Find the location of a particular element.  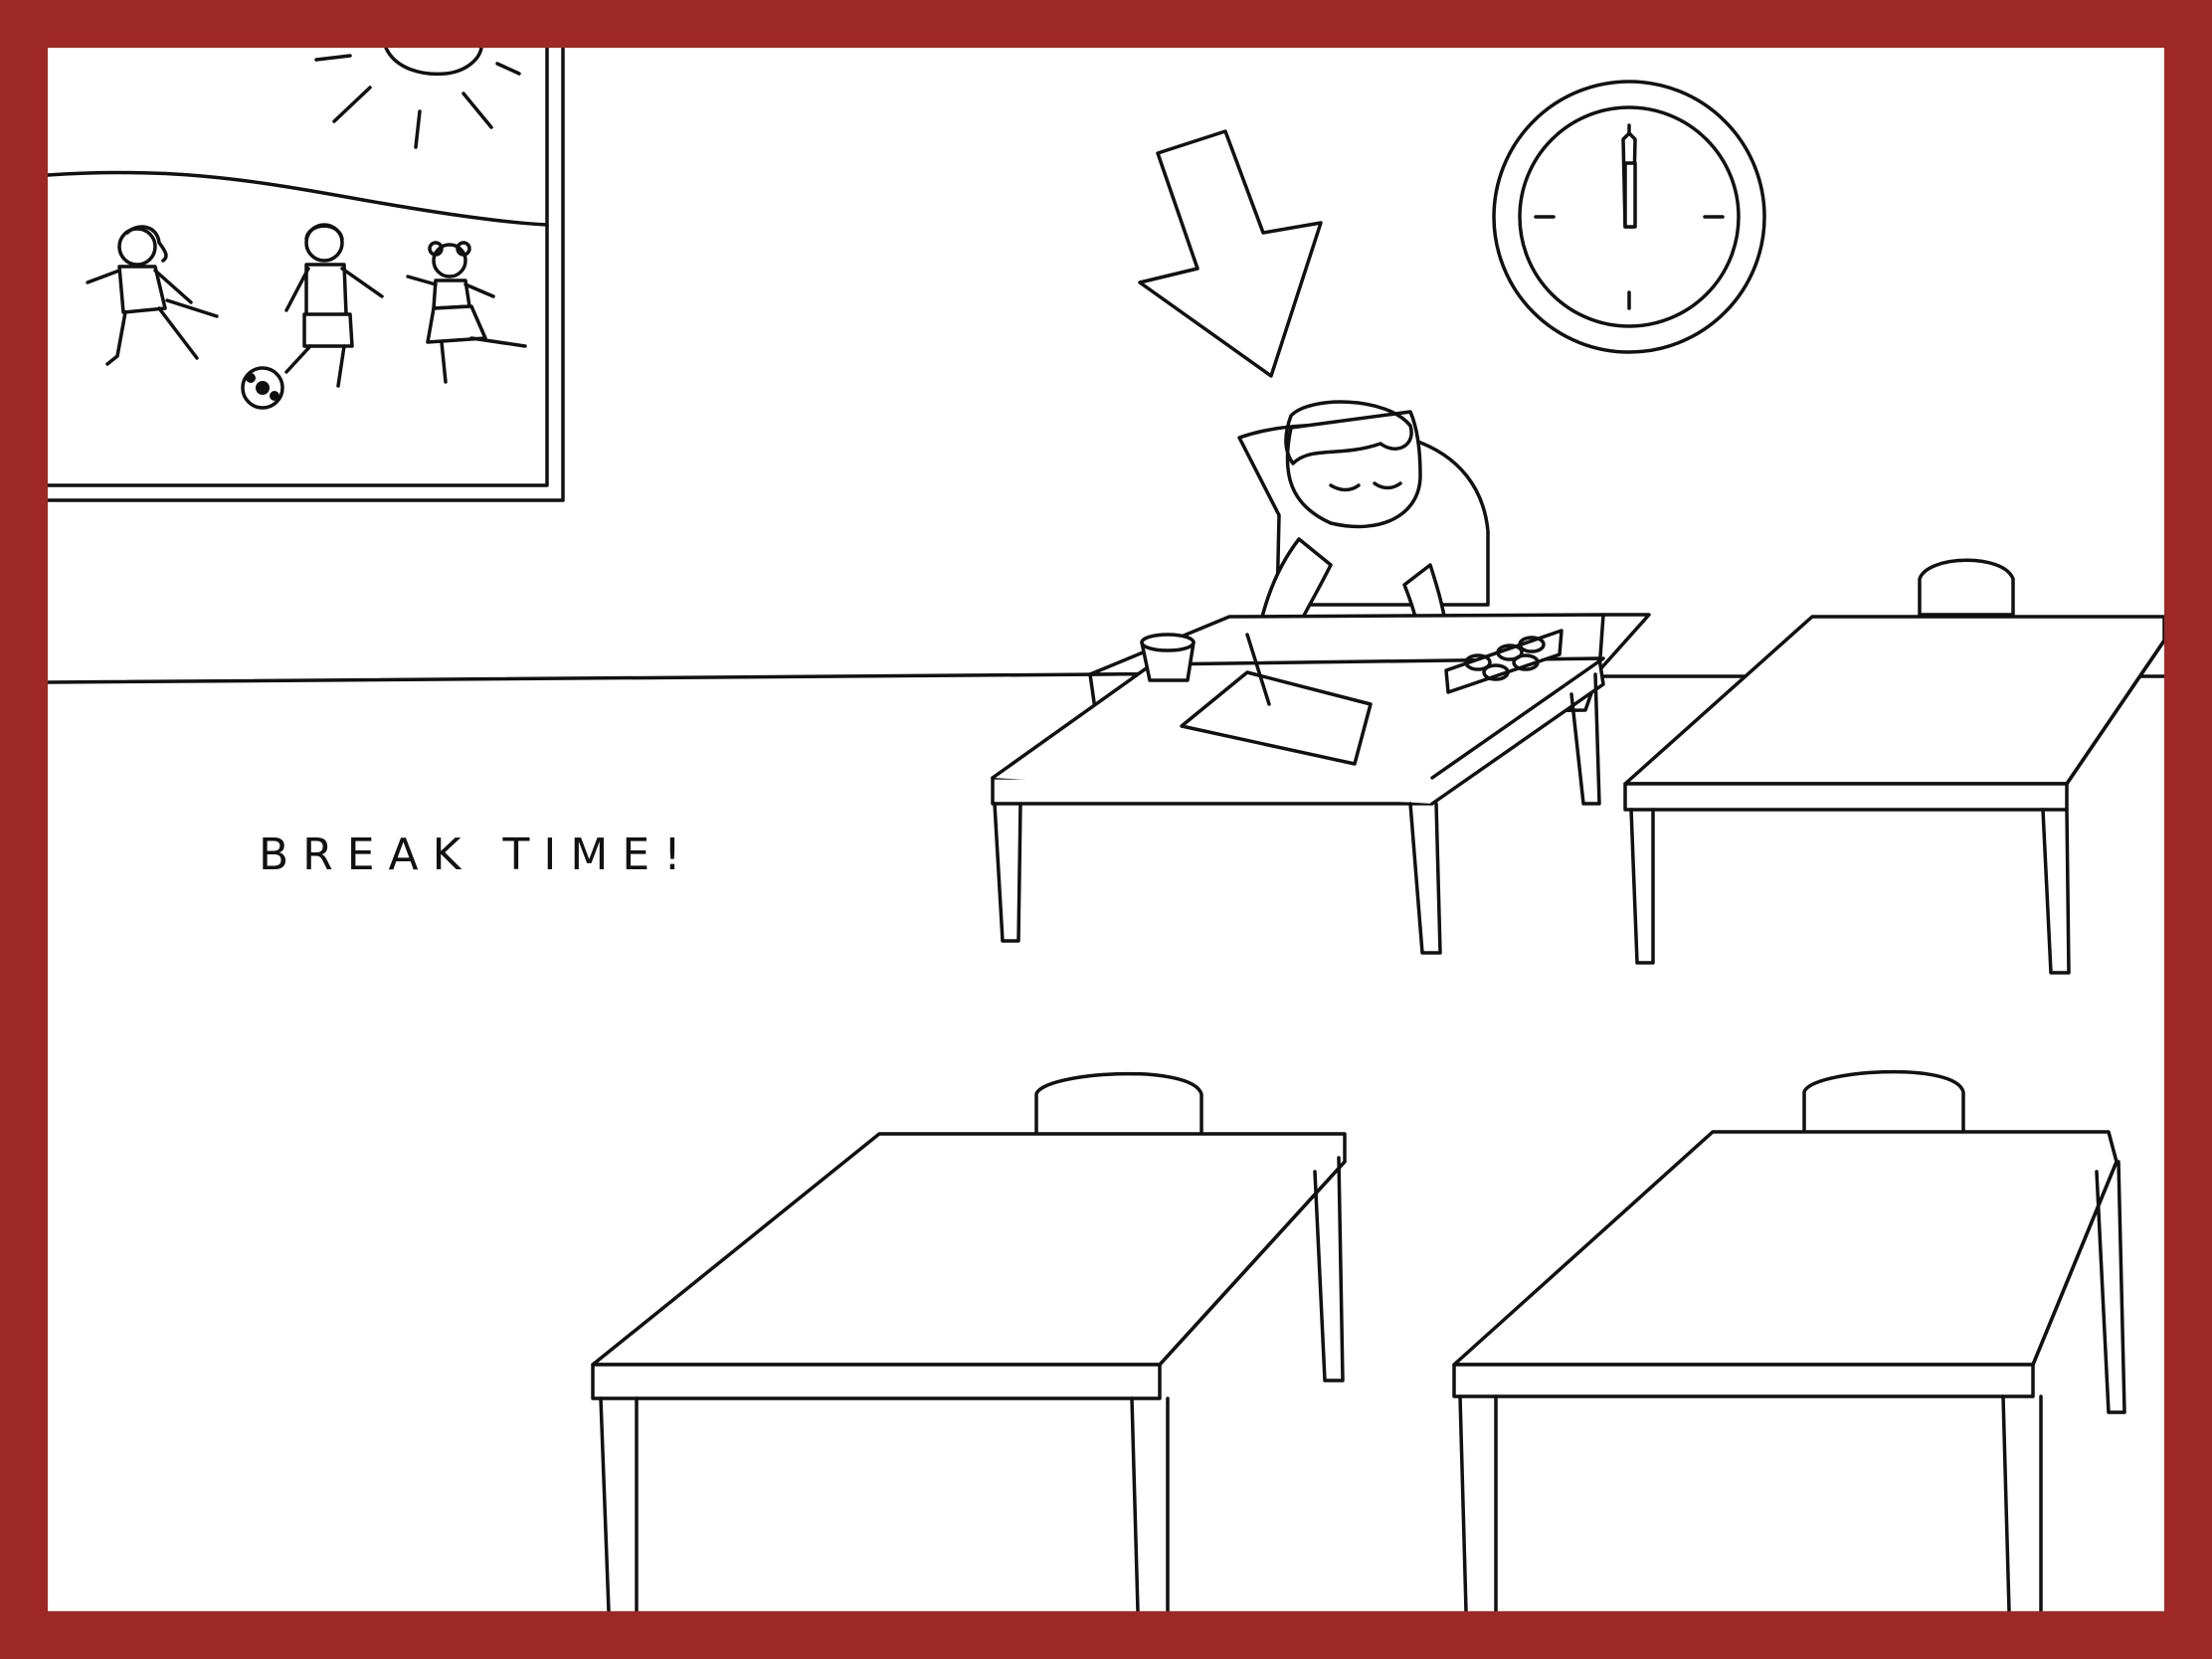

child-boy-with-ball is located at coordinates (334, 305).